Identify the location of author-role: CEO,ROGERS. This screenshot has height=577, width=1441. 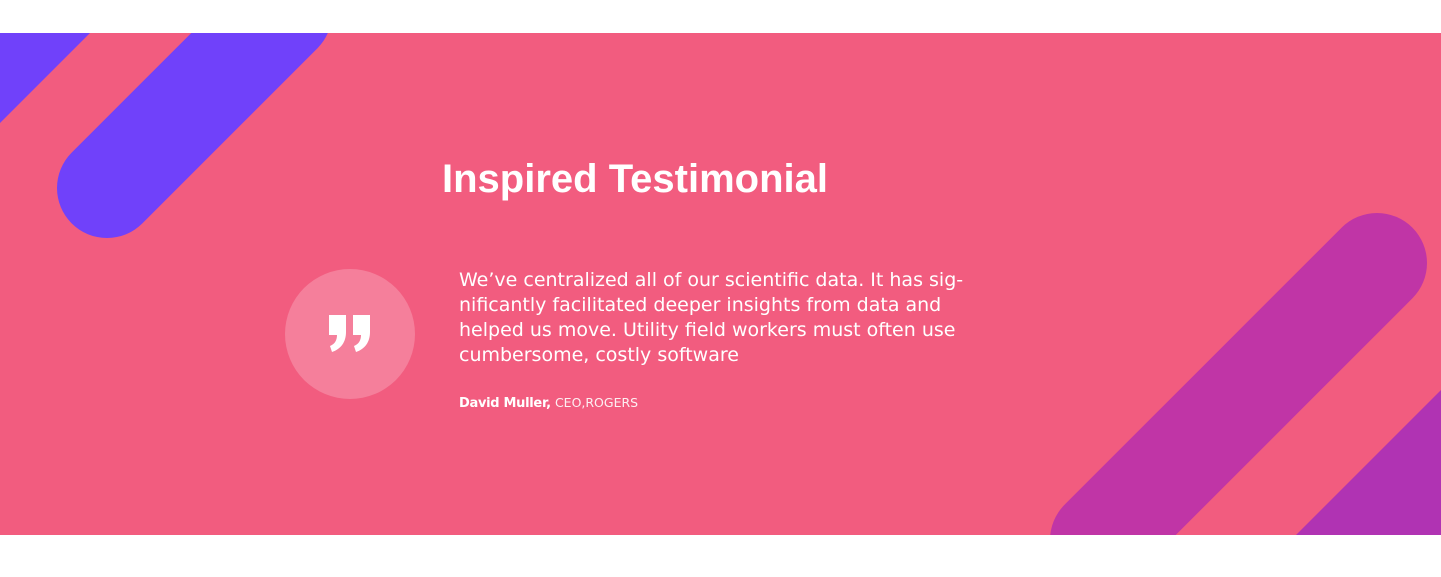
(596, 402).